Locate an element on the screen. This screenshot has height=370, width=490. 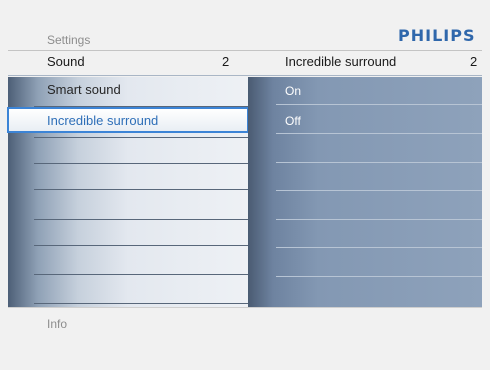
footer-divider is located at coordinates (245, 307).